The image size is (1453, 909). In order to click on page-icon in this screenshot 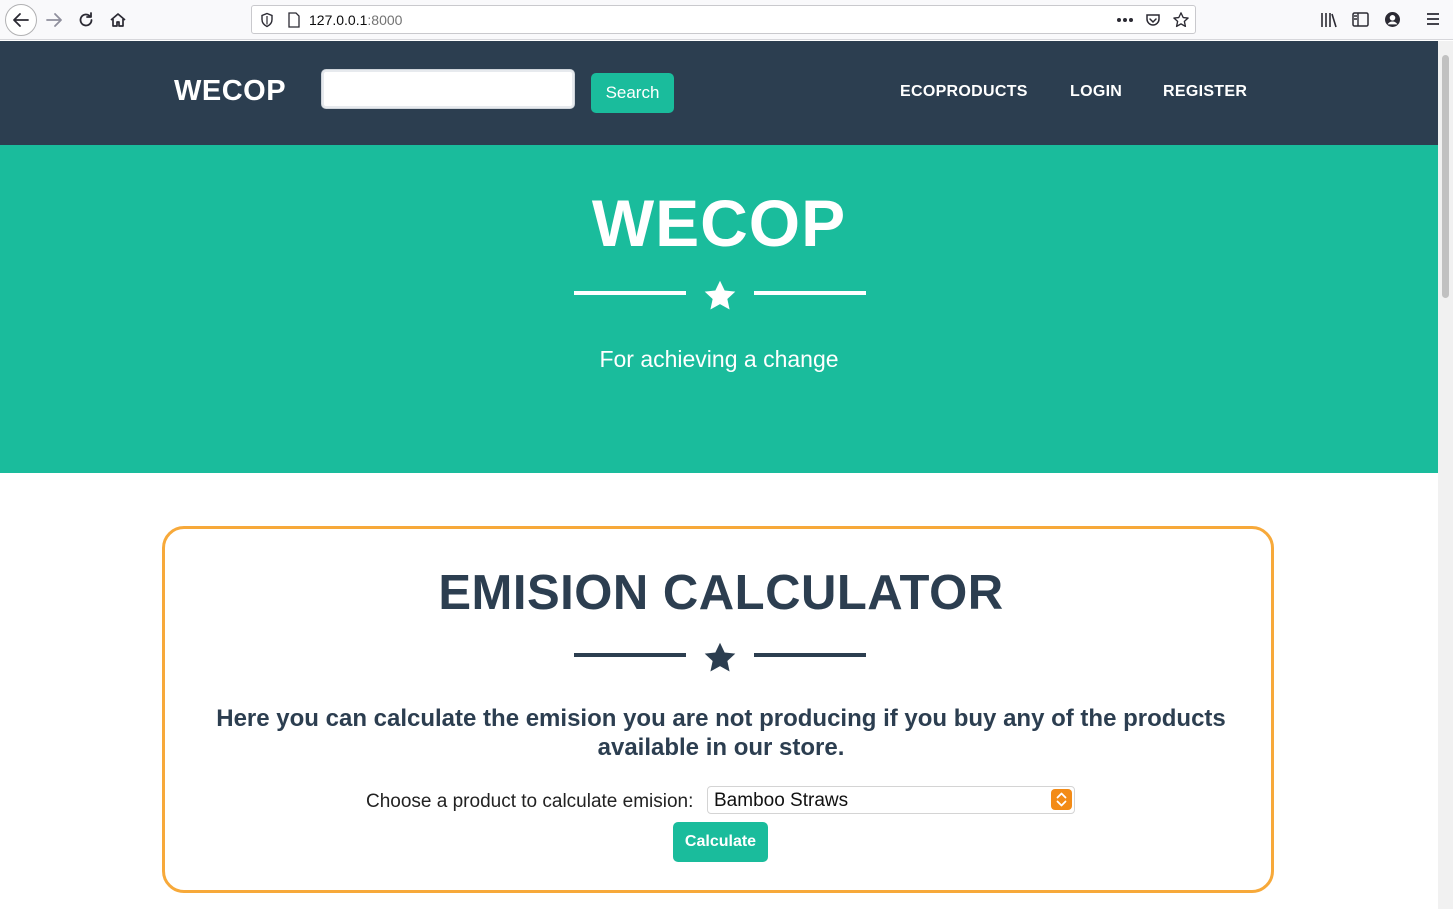, I will do `click(294, 20)`.